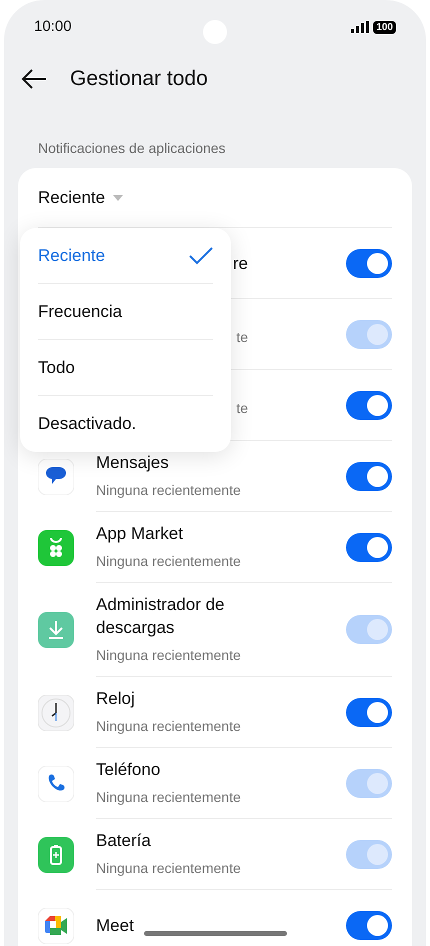 The width and height of the screenshot is (430, 946). I want to click on section-label: Notificaciones de aplicaciones, so click(132, 148).